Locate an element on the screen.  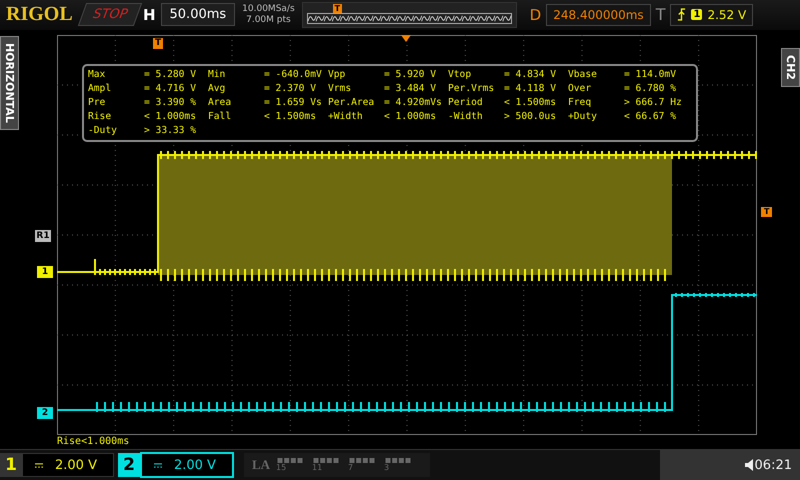
measurement-value: = 2.370 V is located at coordinates (290, 89).